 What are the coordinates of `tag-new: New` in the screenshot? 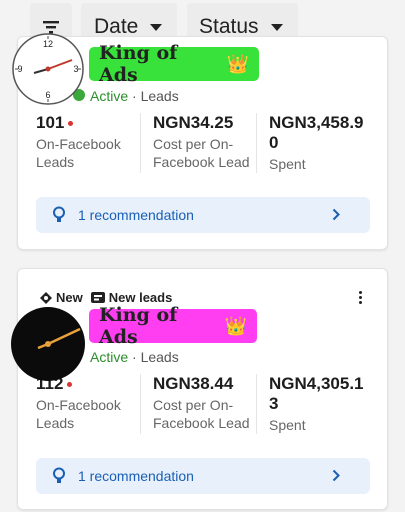 It's located at (61, 297).